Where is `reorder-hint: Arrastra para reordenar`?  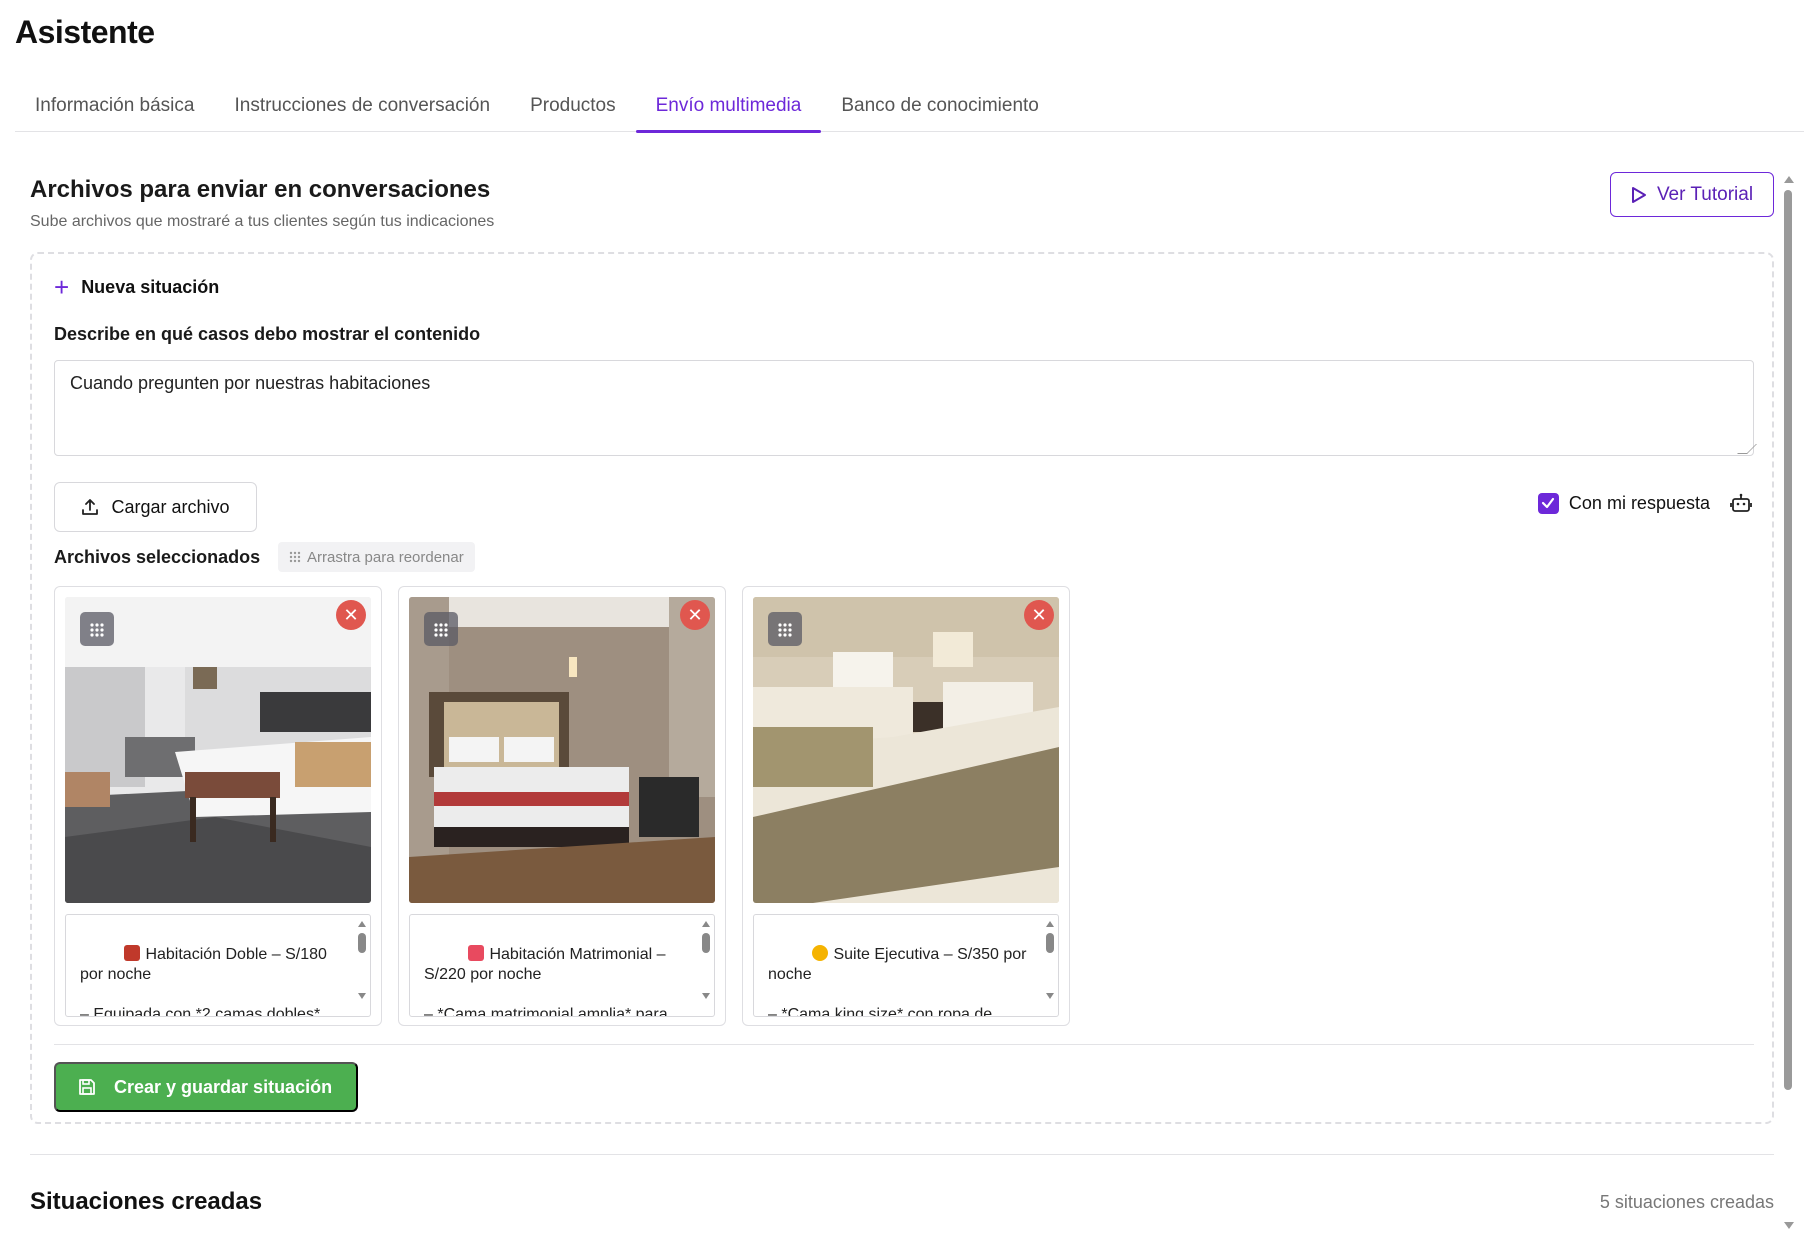
reorder-hint: Arrastra para reordenar is located at coordinates (376, 557).